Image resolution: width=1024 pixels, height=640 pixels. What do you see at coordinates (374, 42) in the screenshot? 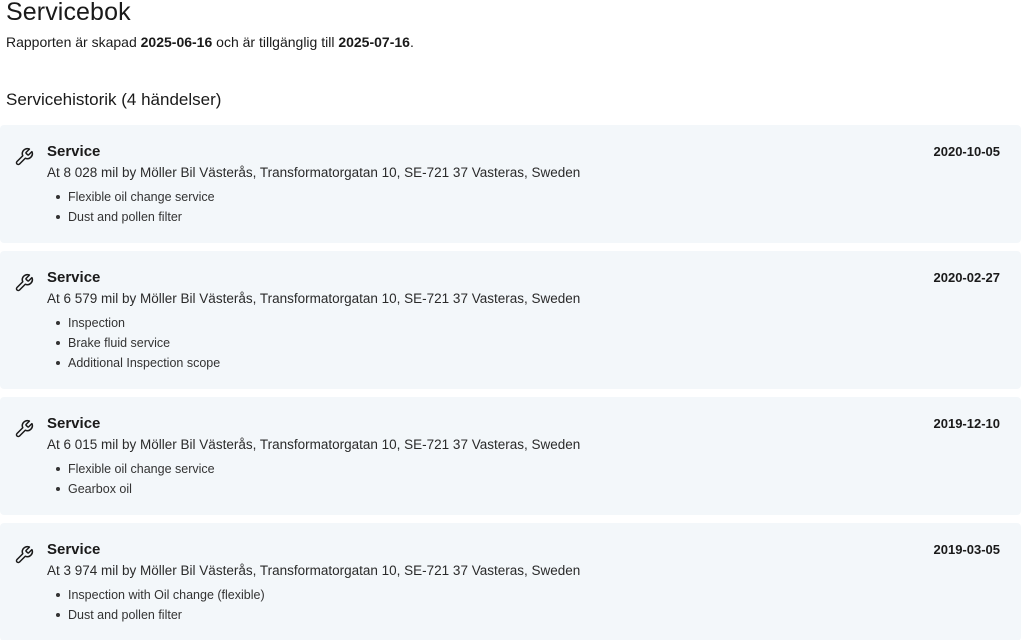
I see `report-available-until-date: 2025-07-16` at bounding box center [374, 42].